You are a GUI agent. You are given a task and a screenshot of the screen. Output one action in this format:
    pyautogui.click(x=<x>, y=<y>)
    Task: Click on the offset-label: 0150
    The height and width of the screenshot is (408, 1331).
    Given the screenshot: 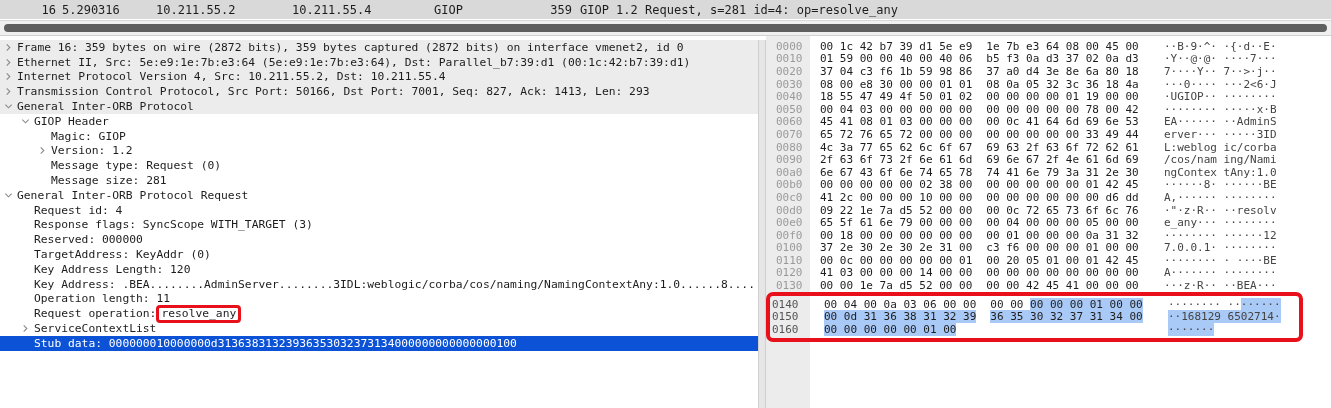 What is the action you would take?
    pyautogui.click(x=785, y=317)
    